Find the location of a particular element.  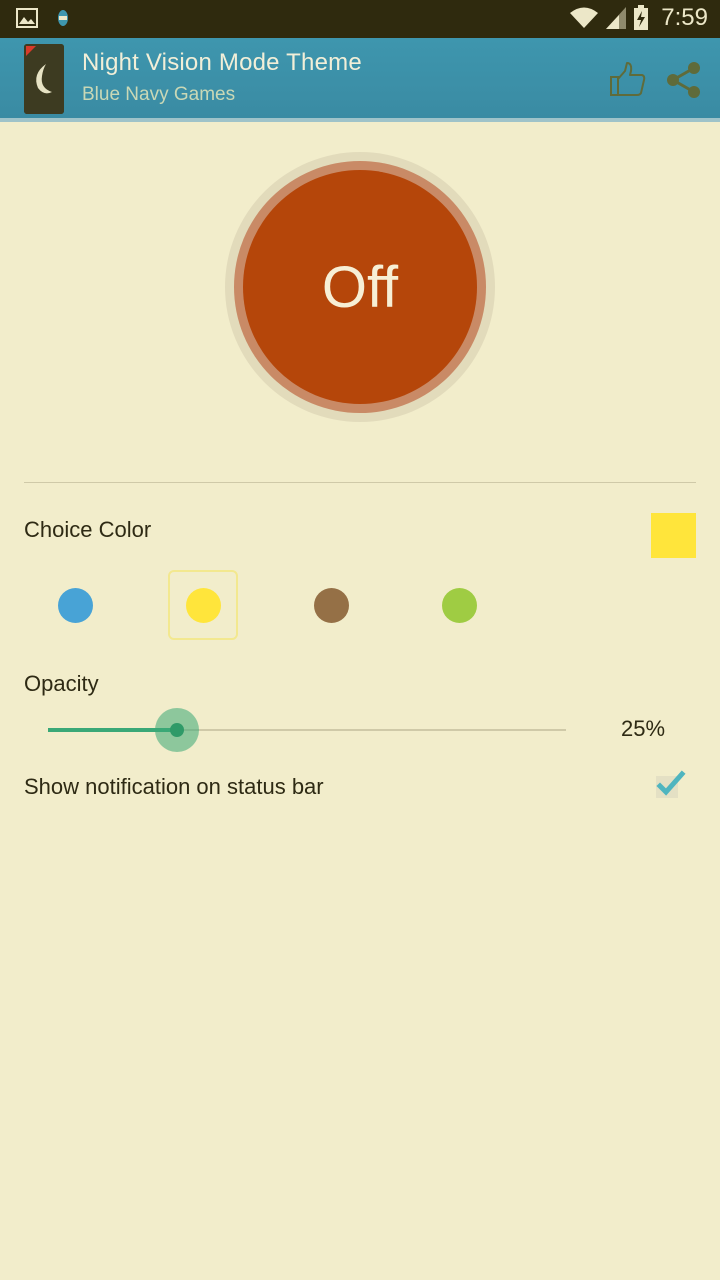

wifi-icon is located at coordinates (584, 17).